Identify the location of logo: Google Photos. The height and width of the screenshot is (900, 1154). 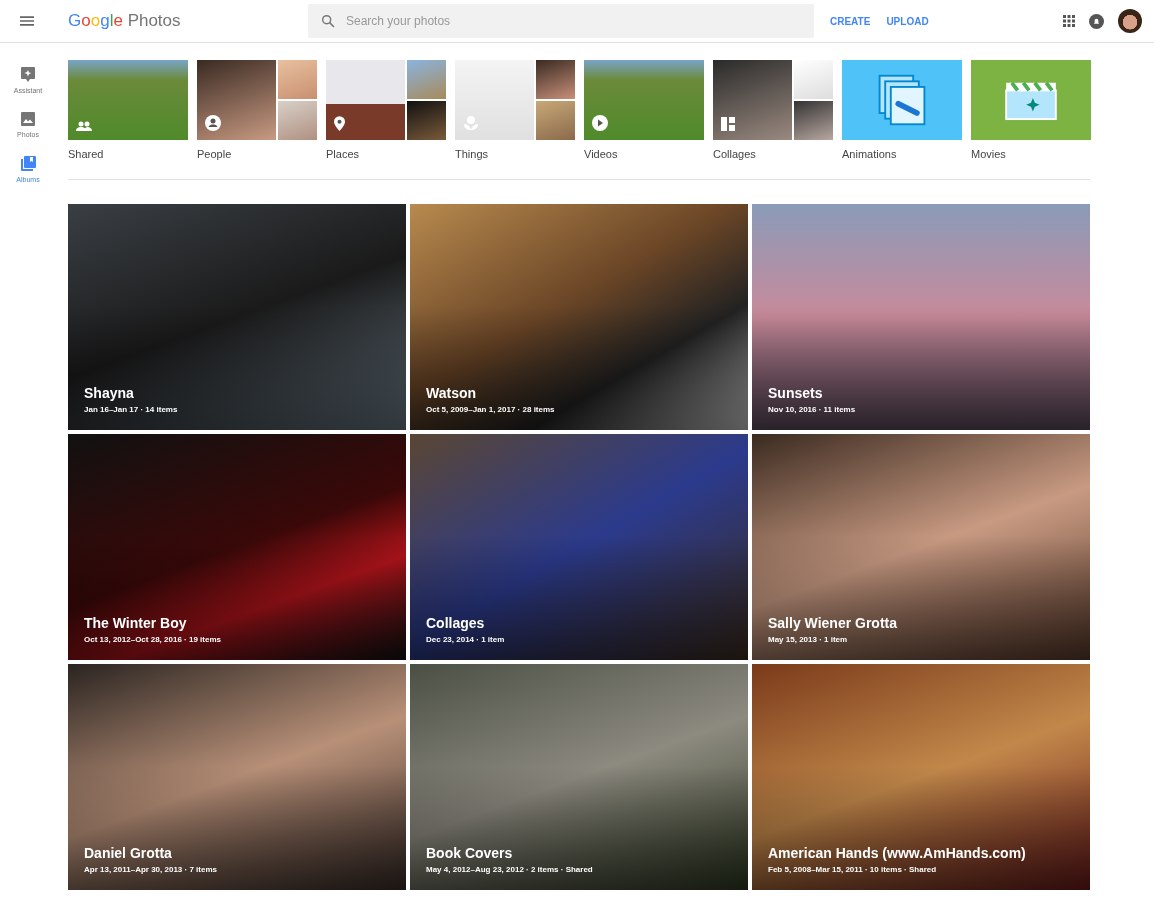
(124, 21).